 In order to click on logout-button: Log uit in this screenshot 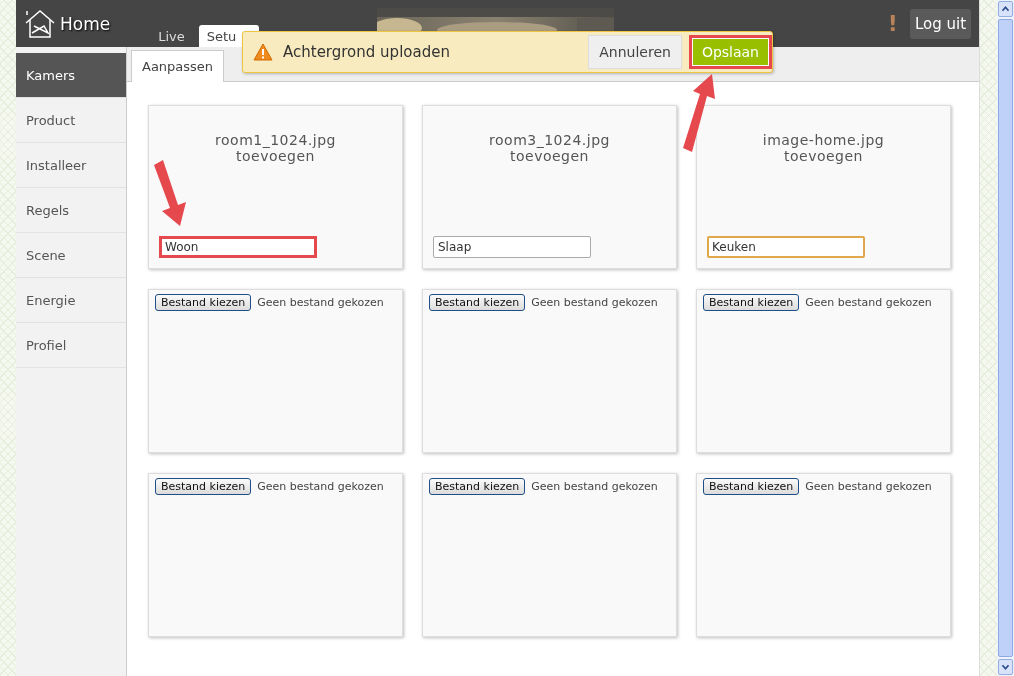, I will do `click(940, 23)`.